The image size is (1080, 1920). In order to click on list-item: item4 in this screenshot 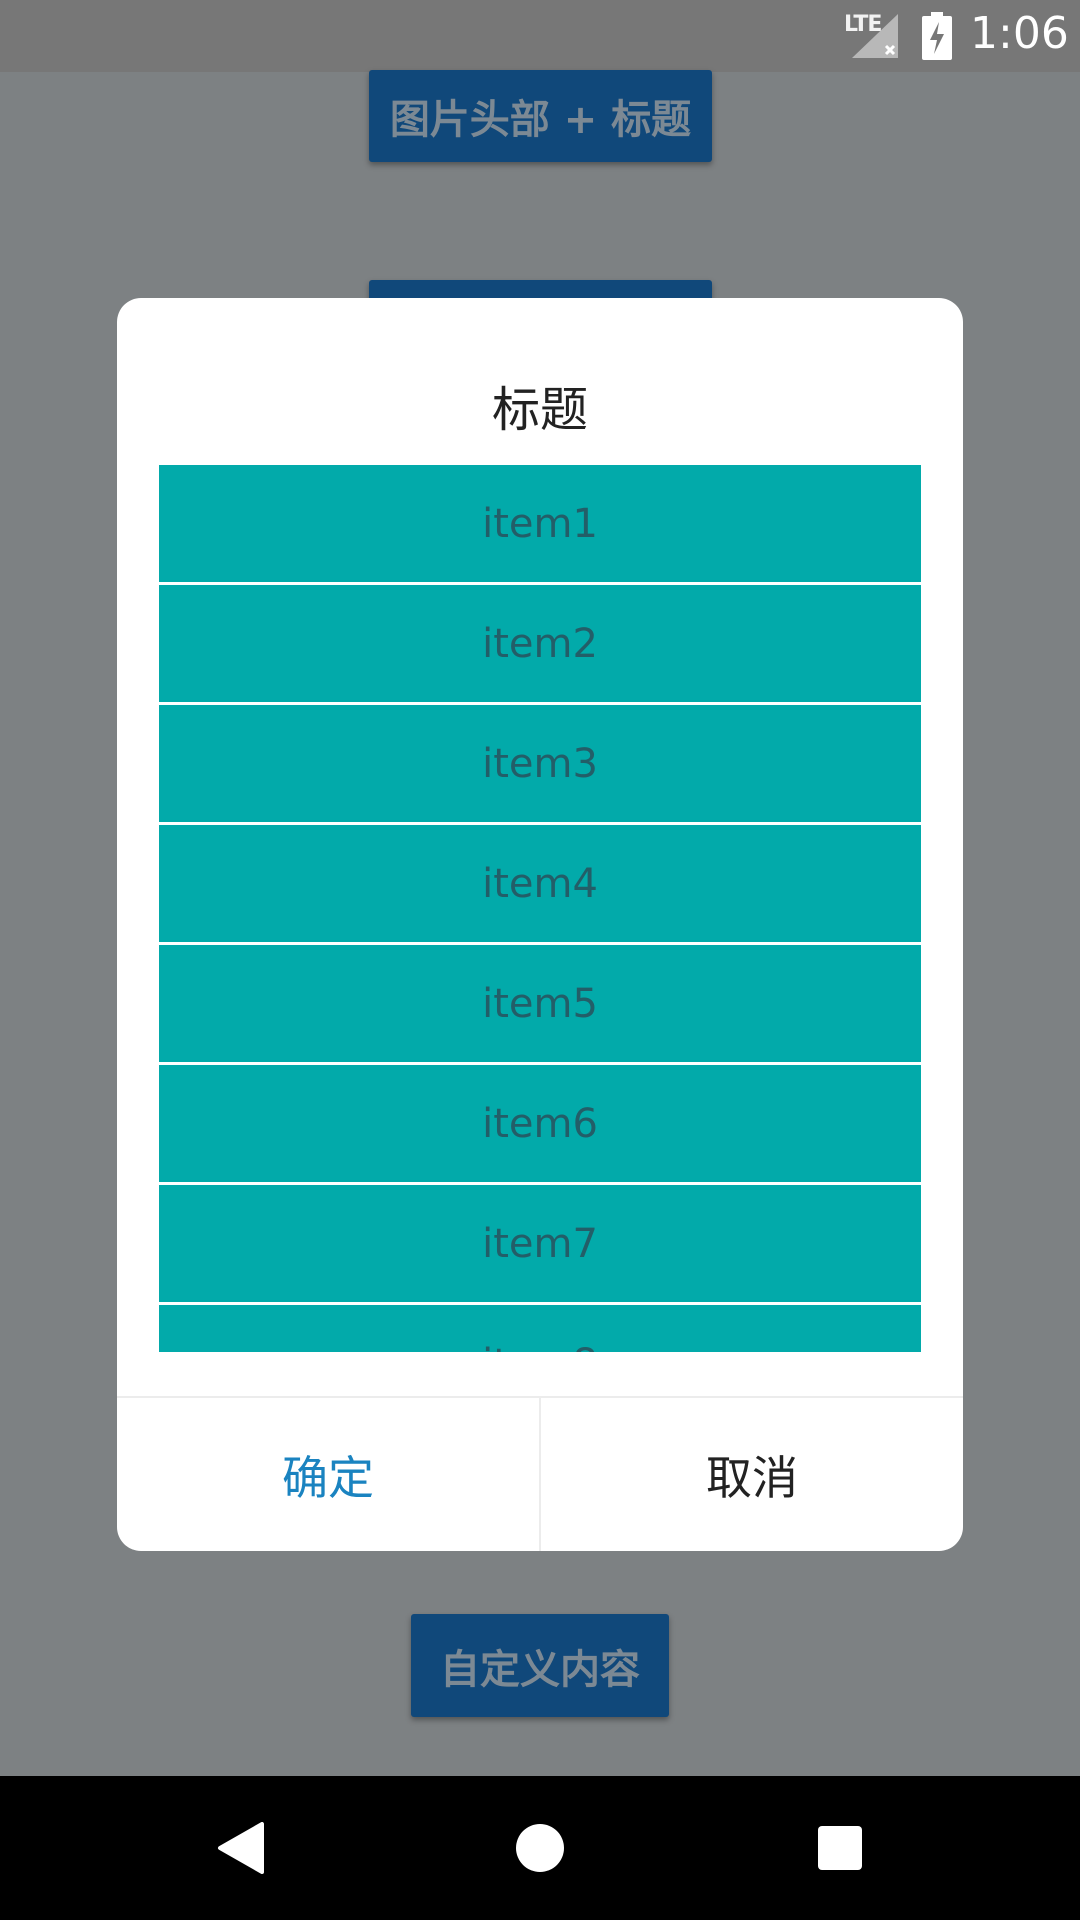, I will do `click(540, 883)`.